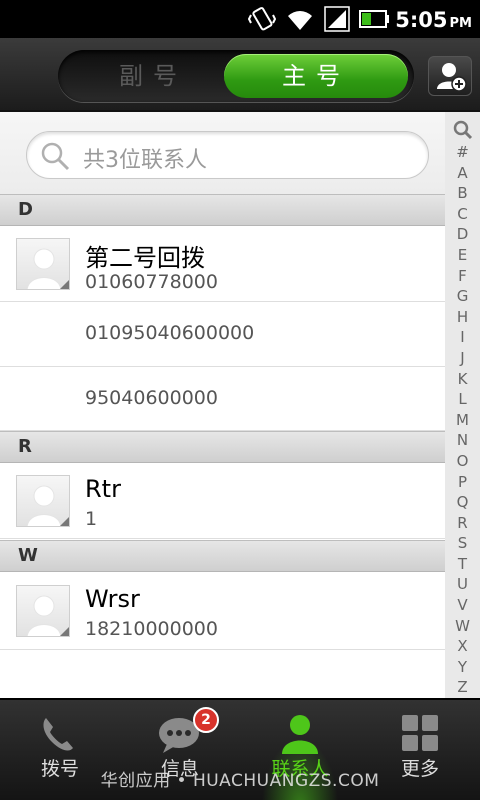  What do you see at coordinates (227, 155) in the screenshot?
I see `search-input: 共3位联系人` at bounding box center [227, 155].